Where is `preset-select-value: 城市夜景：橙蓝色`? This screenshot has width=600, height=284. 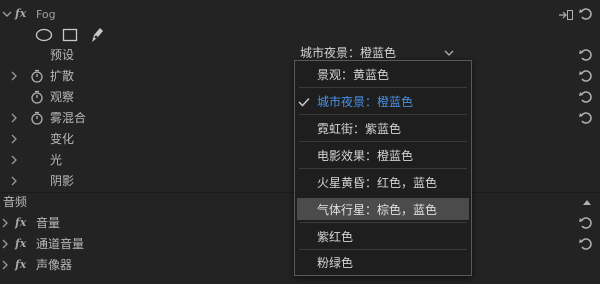 preset-select-value: 城市夜景：橙蓝色 is located at coordinates (348, 53).